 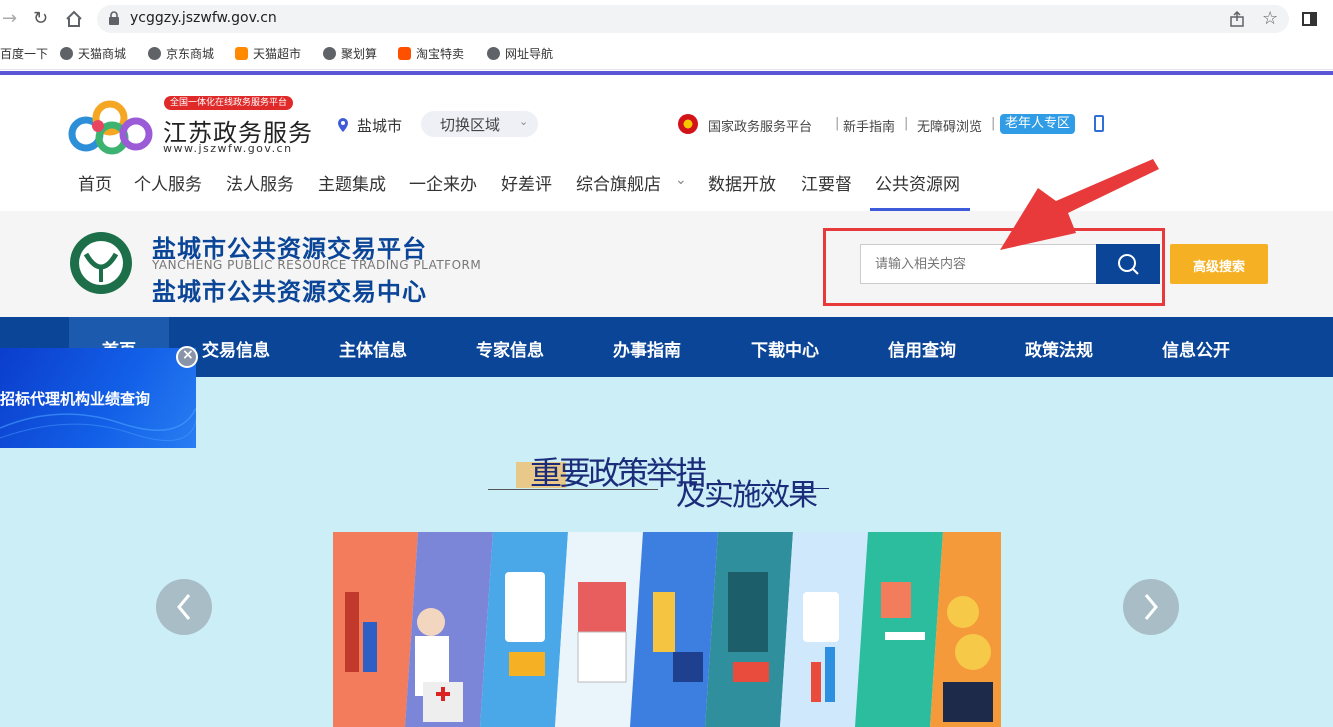 What do you see at coordinates (470, 125) in the screenshot?
I see `switch-region-label: 切换区域` at bounding box center [470, 125].